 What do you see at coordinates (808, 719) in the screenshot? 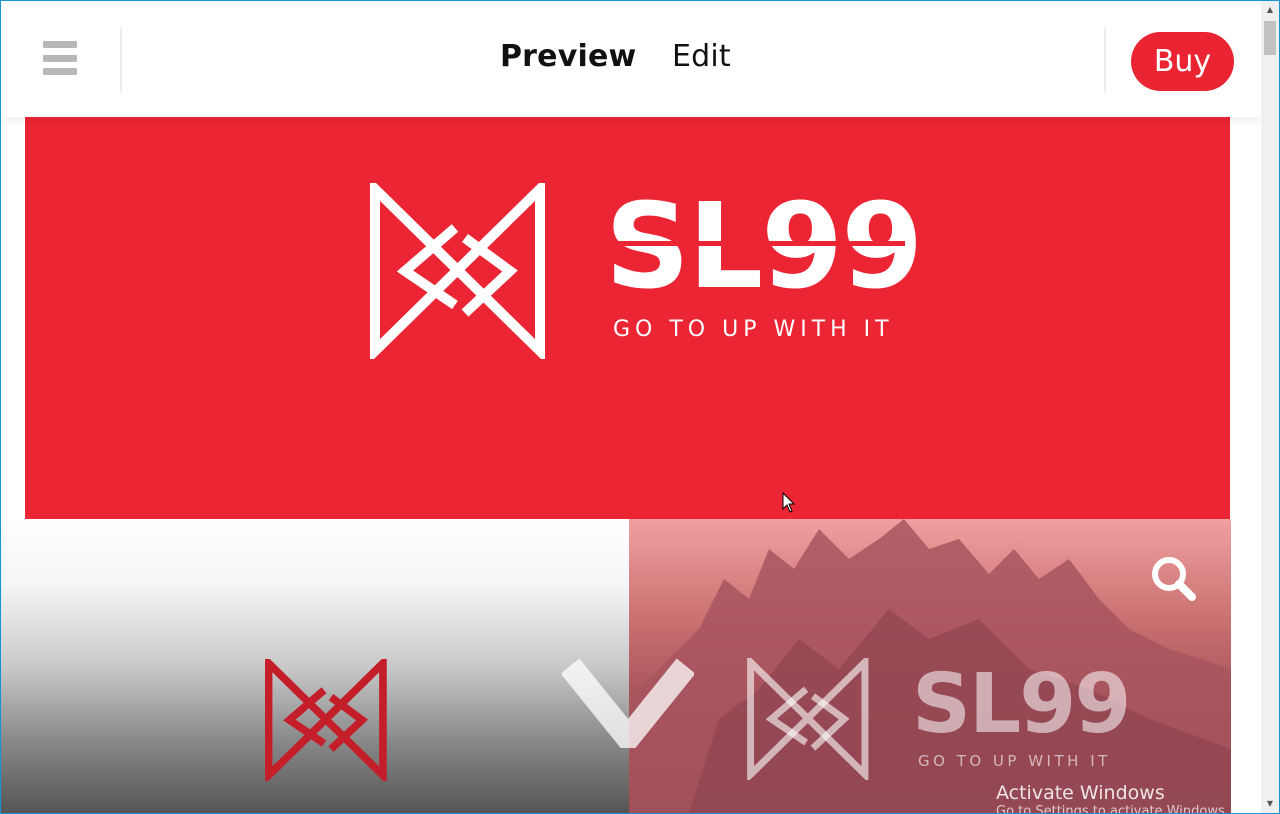
I see `bowtie-logo-icon-white` at bounding box center [808, 719].